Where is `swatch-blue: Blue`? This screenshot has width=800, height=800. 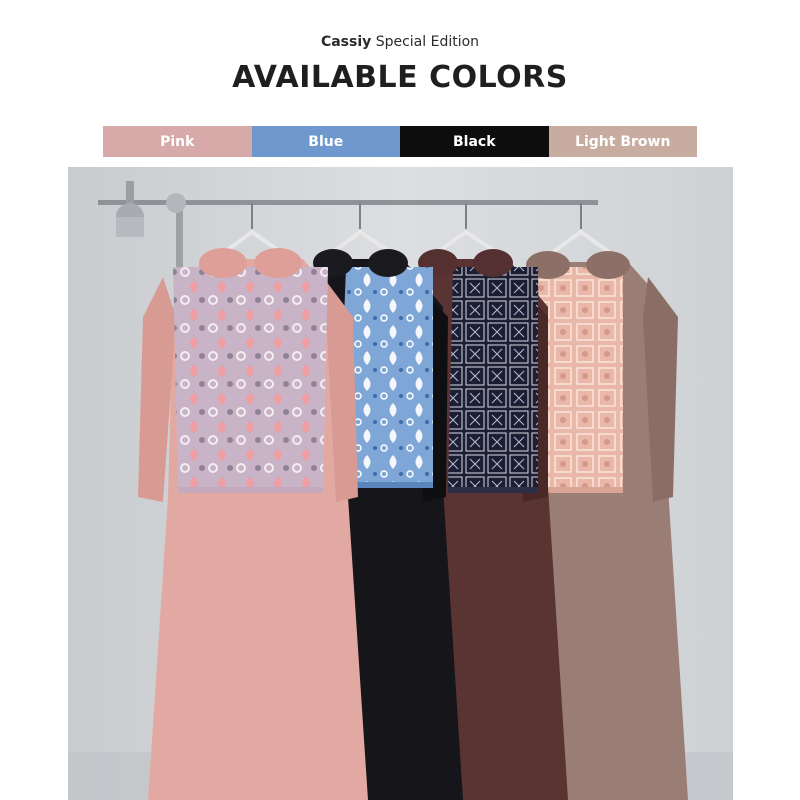 swatch-blue: Blue is located at coordinates (325, 141).